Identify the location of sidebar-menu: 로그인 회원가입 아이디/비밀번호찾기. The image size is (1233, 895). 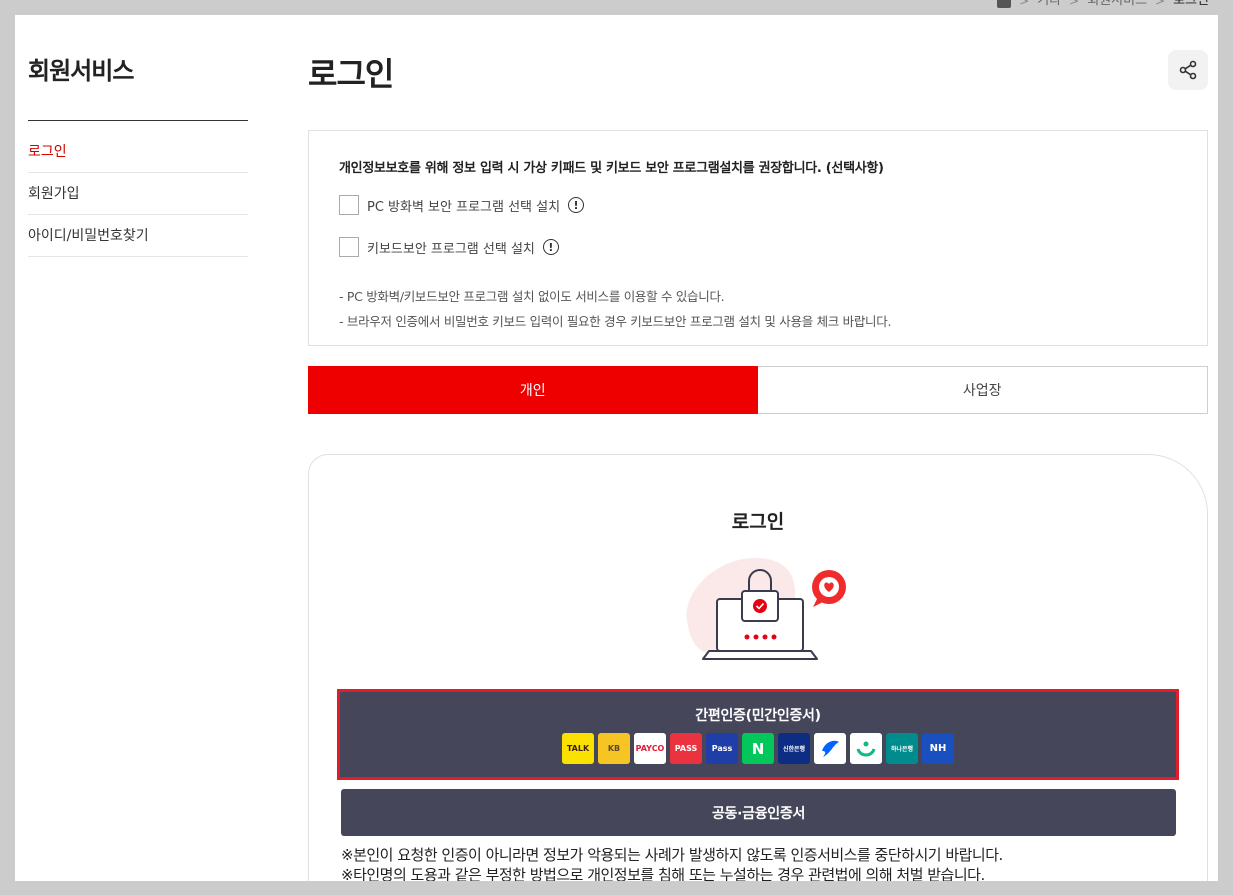
(138, 194).